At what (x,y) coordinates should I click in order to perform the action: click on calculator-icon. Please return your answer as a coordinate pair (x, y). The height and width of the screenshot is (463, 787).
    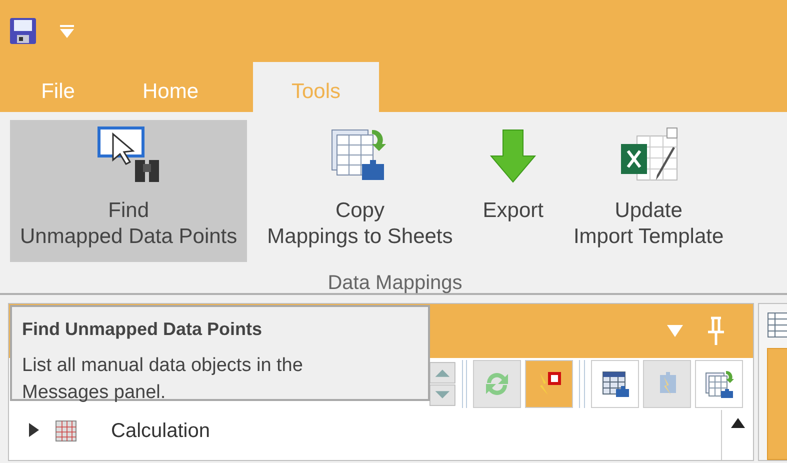
    Looking at the image, I should click on (66, 431).